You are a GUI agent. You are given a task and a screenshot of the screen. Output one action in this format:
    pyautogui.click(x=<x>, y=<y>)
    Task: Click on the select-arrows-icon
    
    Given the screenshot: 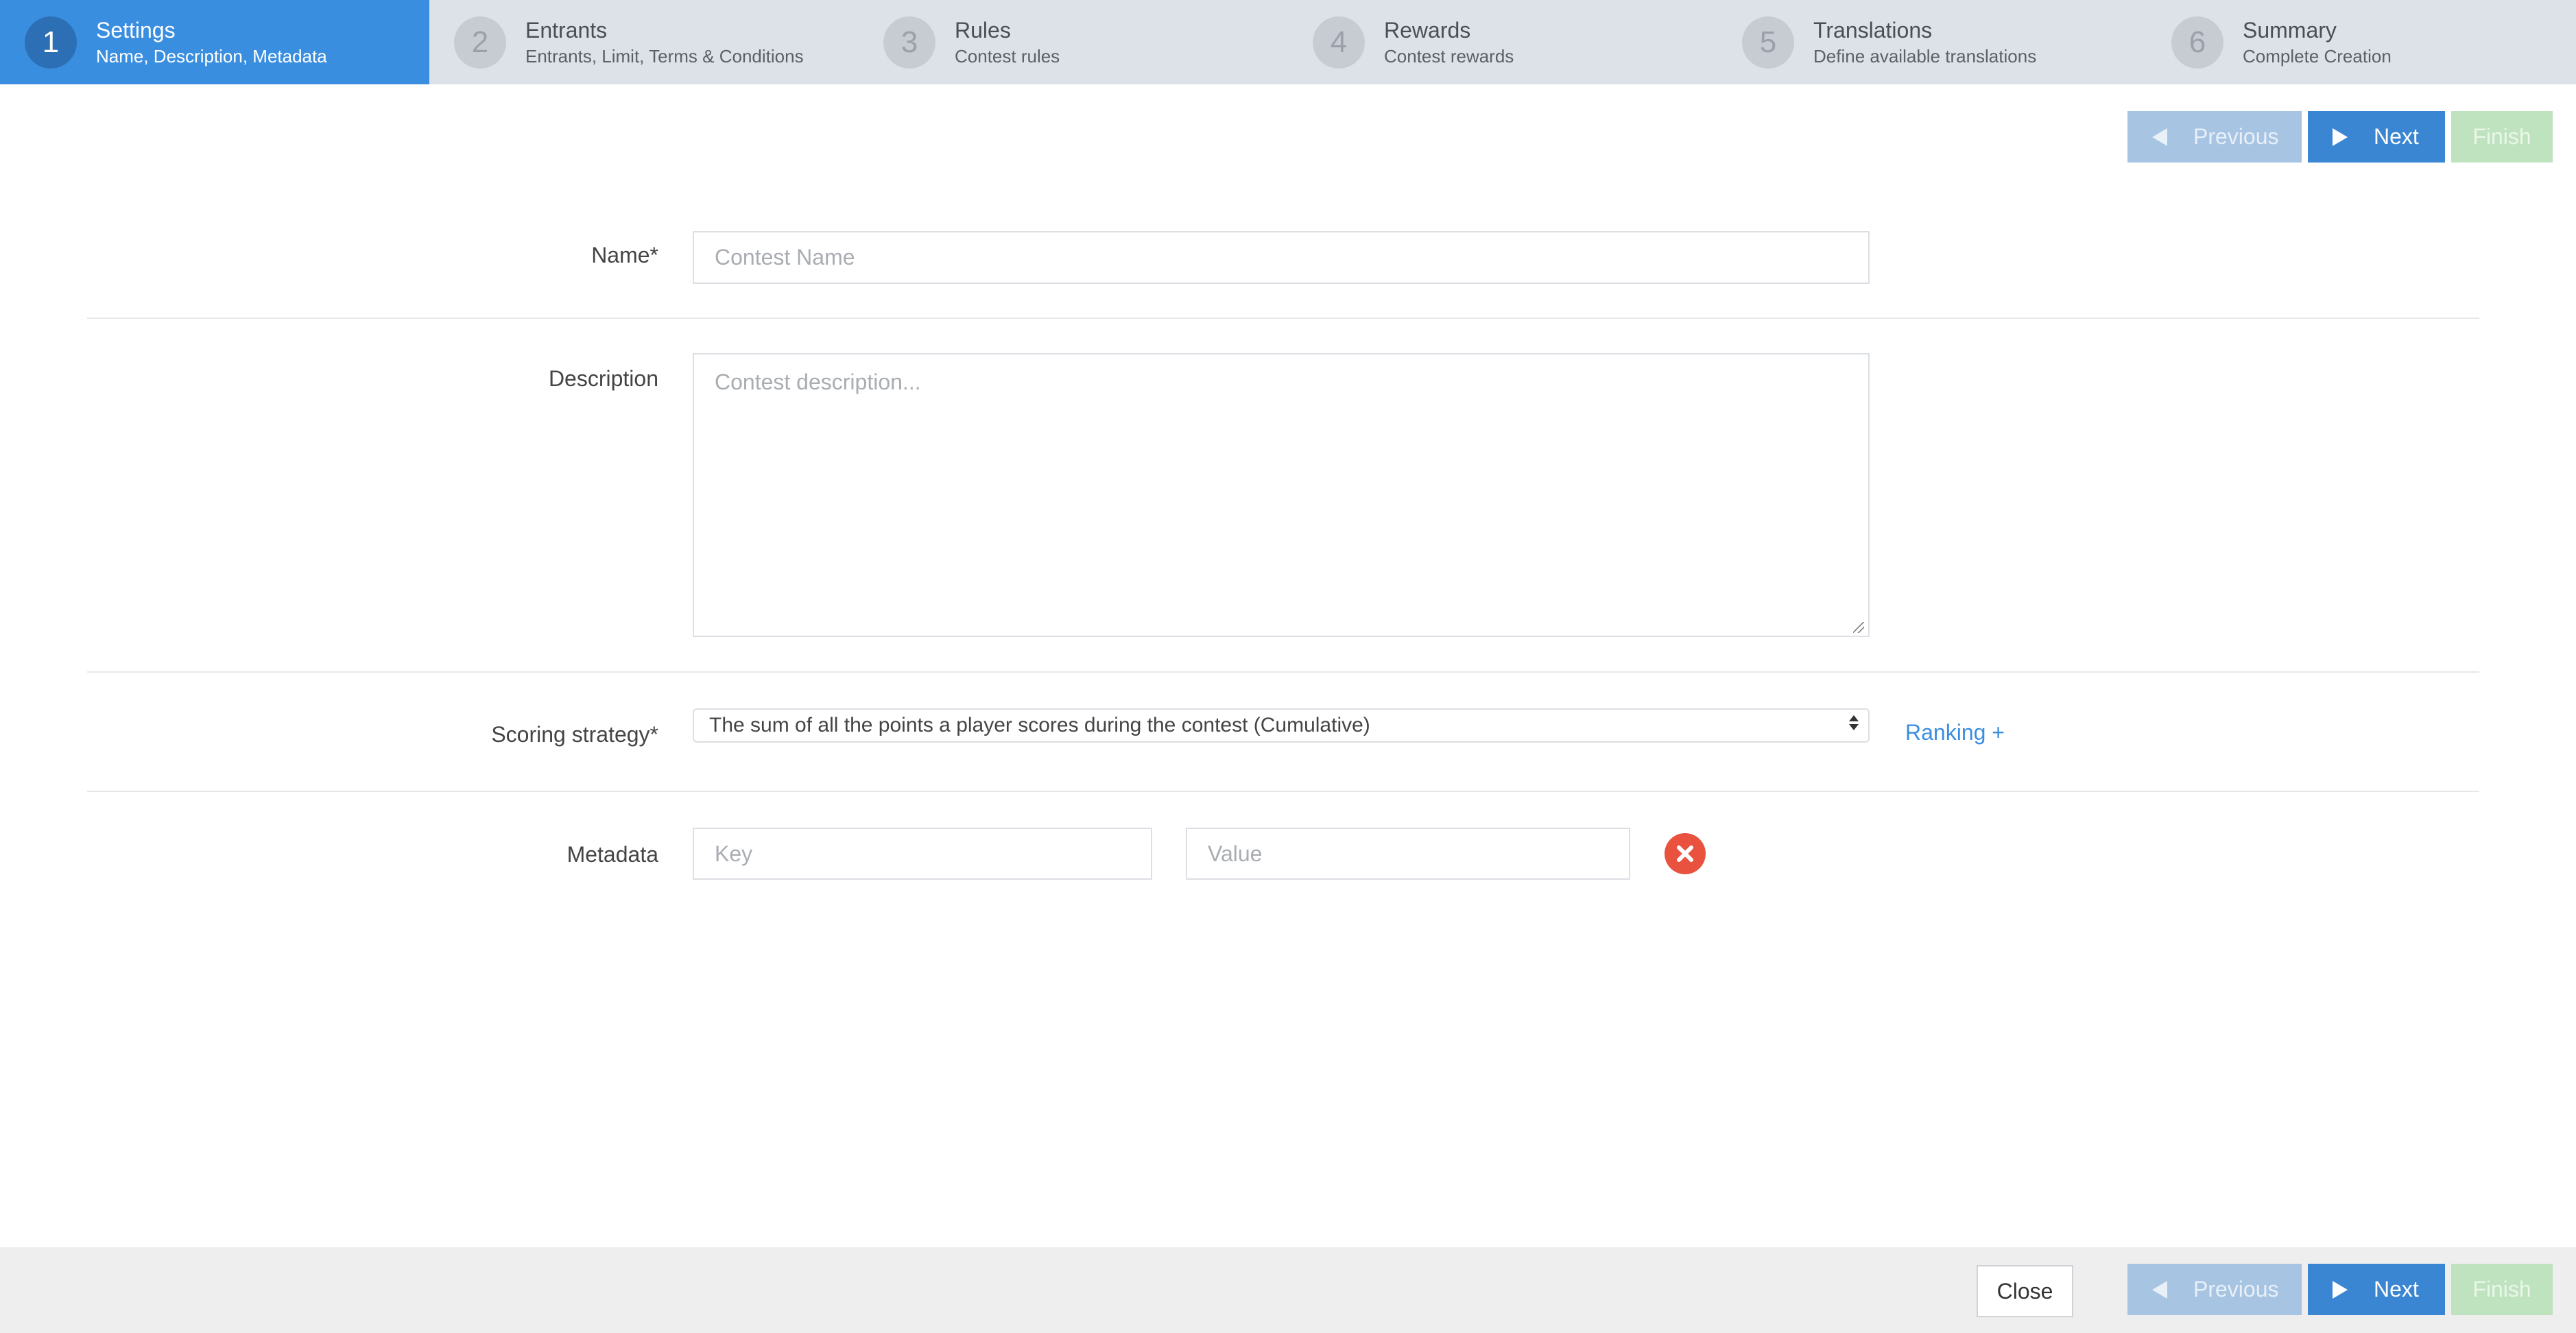 What is the action you would take?
    pyautogui.click(x=1854, y=722)
    